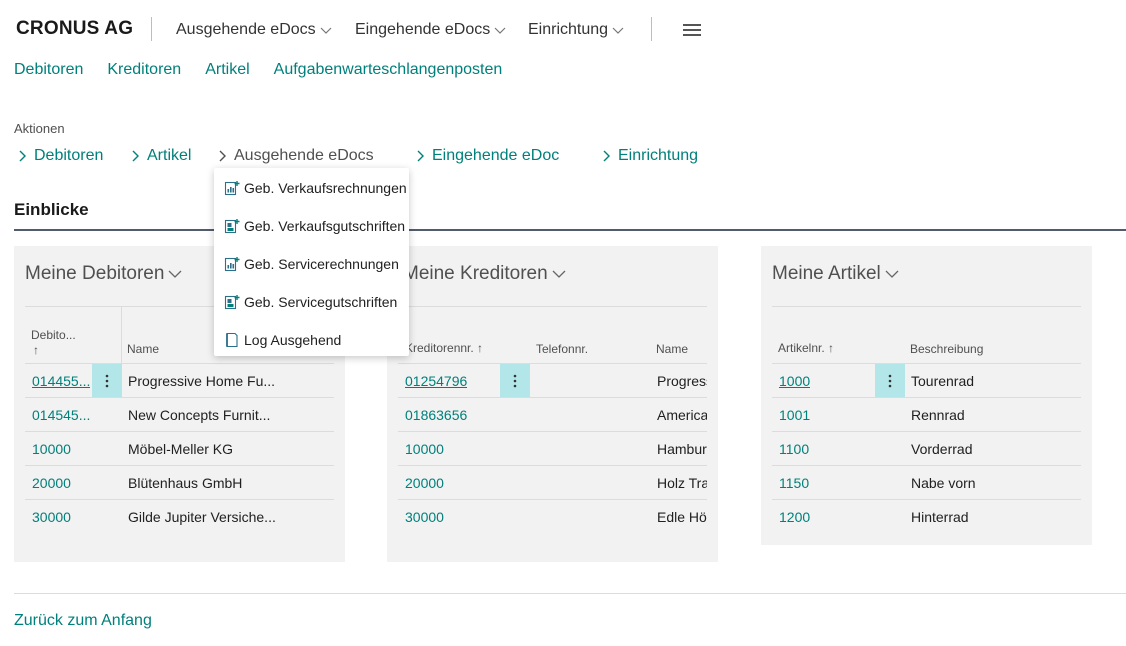 This screenshot has height=646, width=1126. Describe the element at coordinates (436, 381) in the screenshot. I see `kreditor-no-cell: 01254796` at that location.